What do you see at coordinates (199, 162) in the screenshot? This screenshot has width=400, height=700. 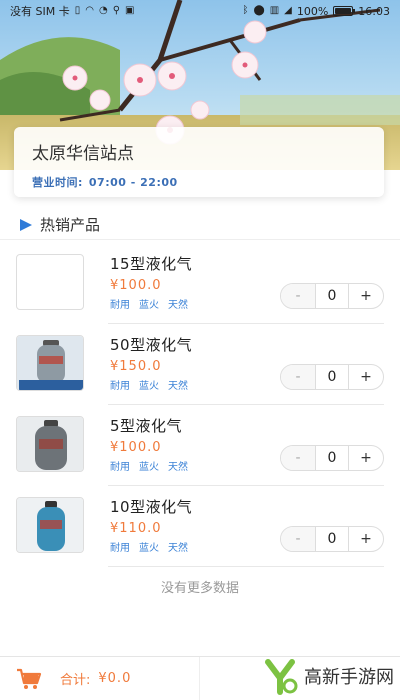 I see `store-info-card: 太原华信站点 营业时间: 07:00 - 22:00` at bounding box center [199, 162].